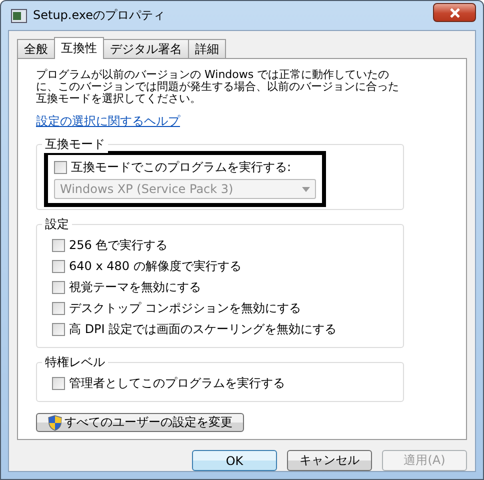 This screenshot has height=480, width=484. Describe the element at coordinates (57, 224) in the screenshot. I see `group-title: 設定` at that location.